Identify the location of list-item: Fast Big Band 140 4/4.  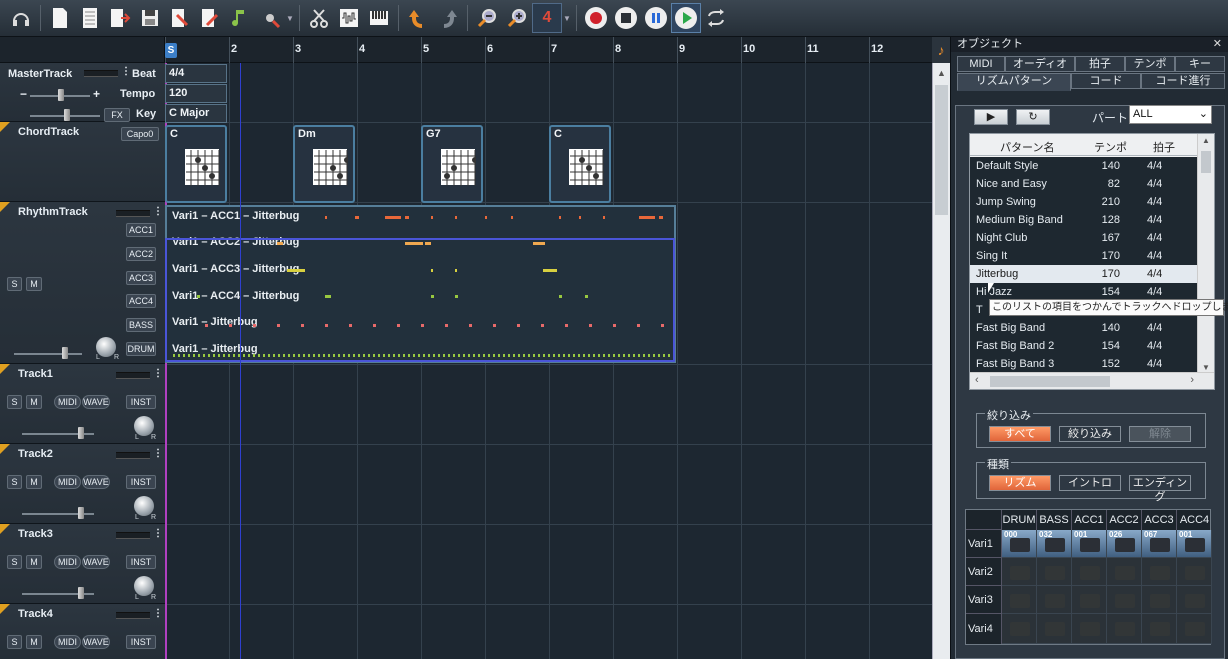
(1084, 328).